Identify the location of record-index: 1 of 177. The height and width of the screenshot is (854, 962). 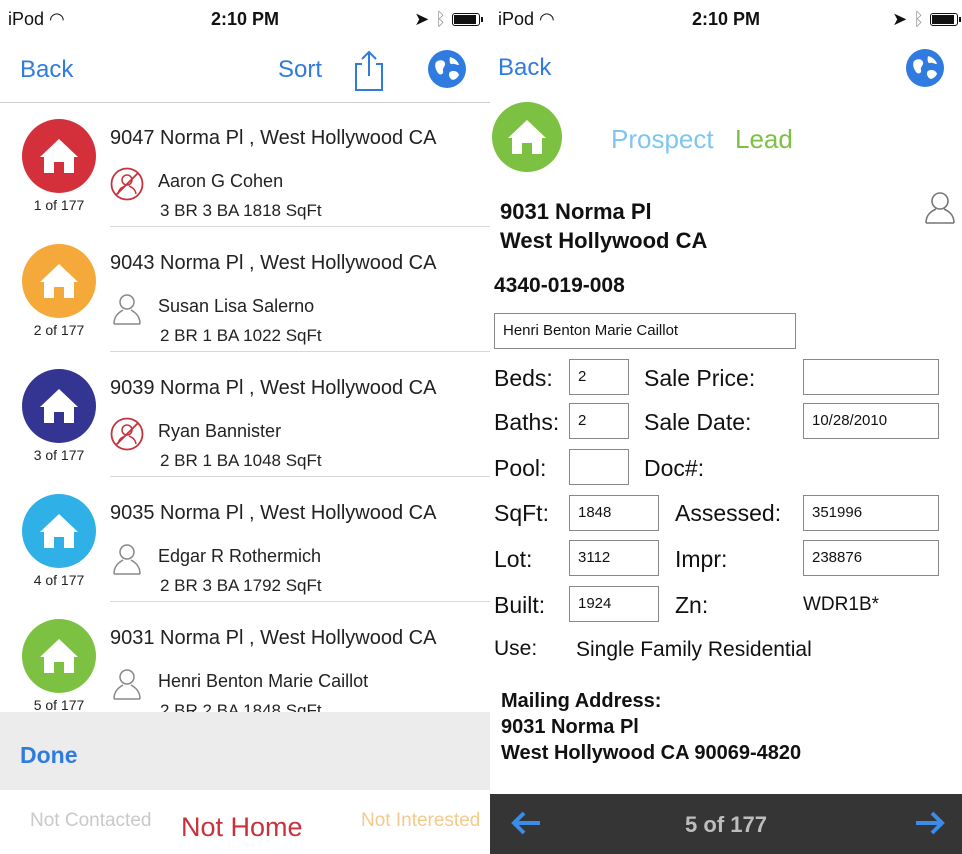
(59, 205).